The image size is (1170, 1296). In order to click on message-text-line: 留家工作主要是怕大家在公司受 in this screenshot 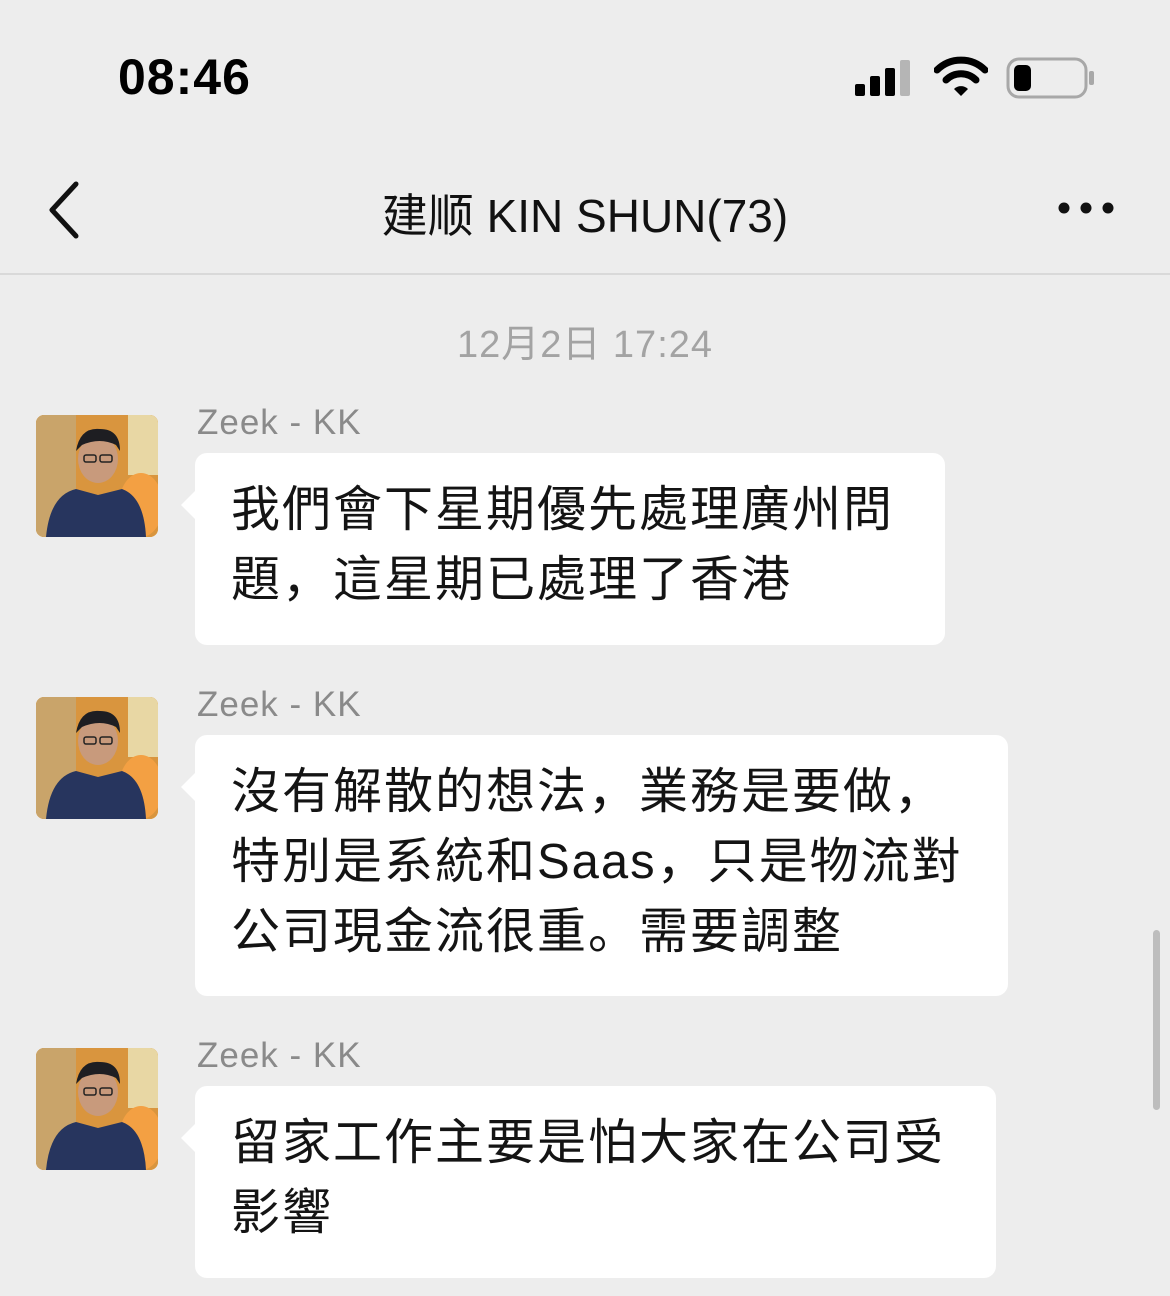, I will do `click(588, 1143)`.